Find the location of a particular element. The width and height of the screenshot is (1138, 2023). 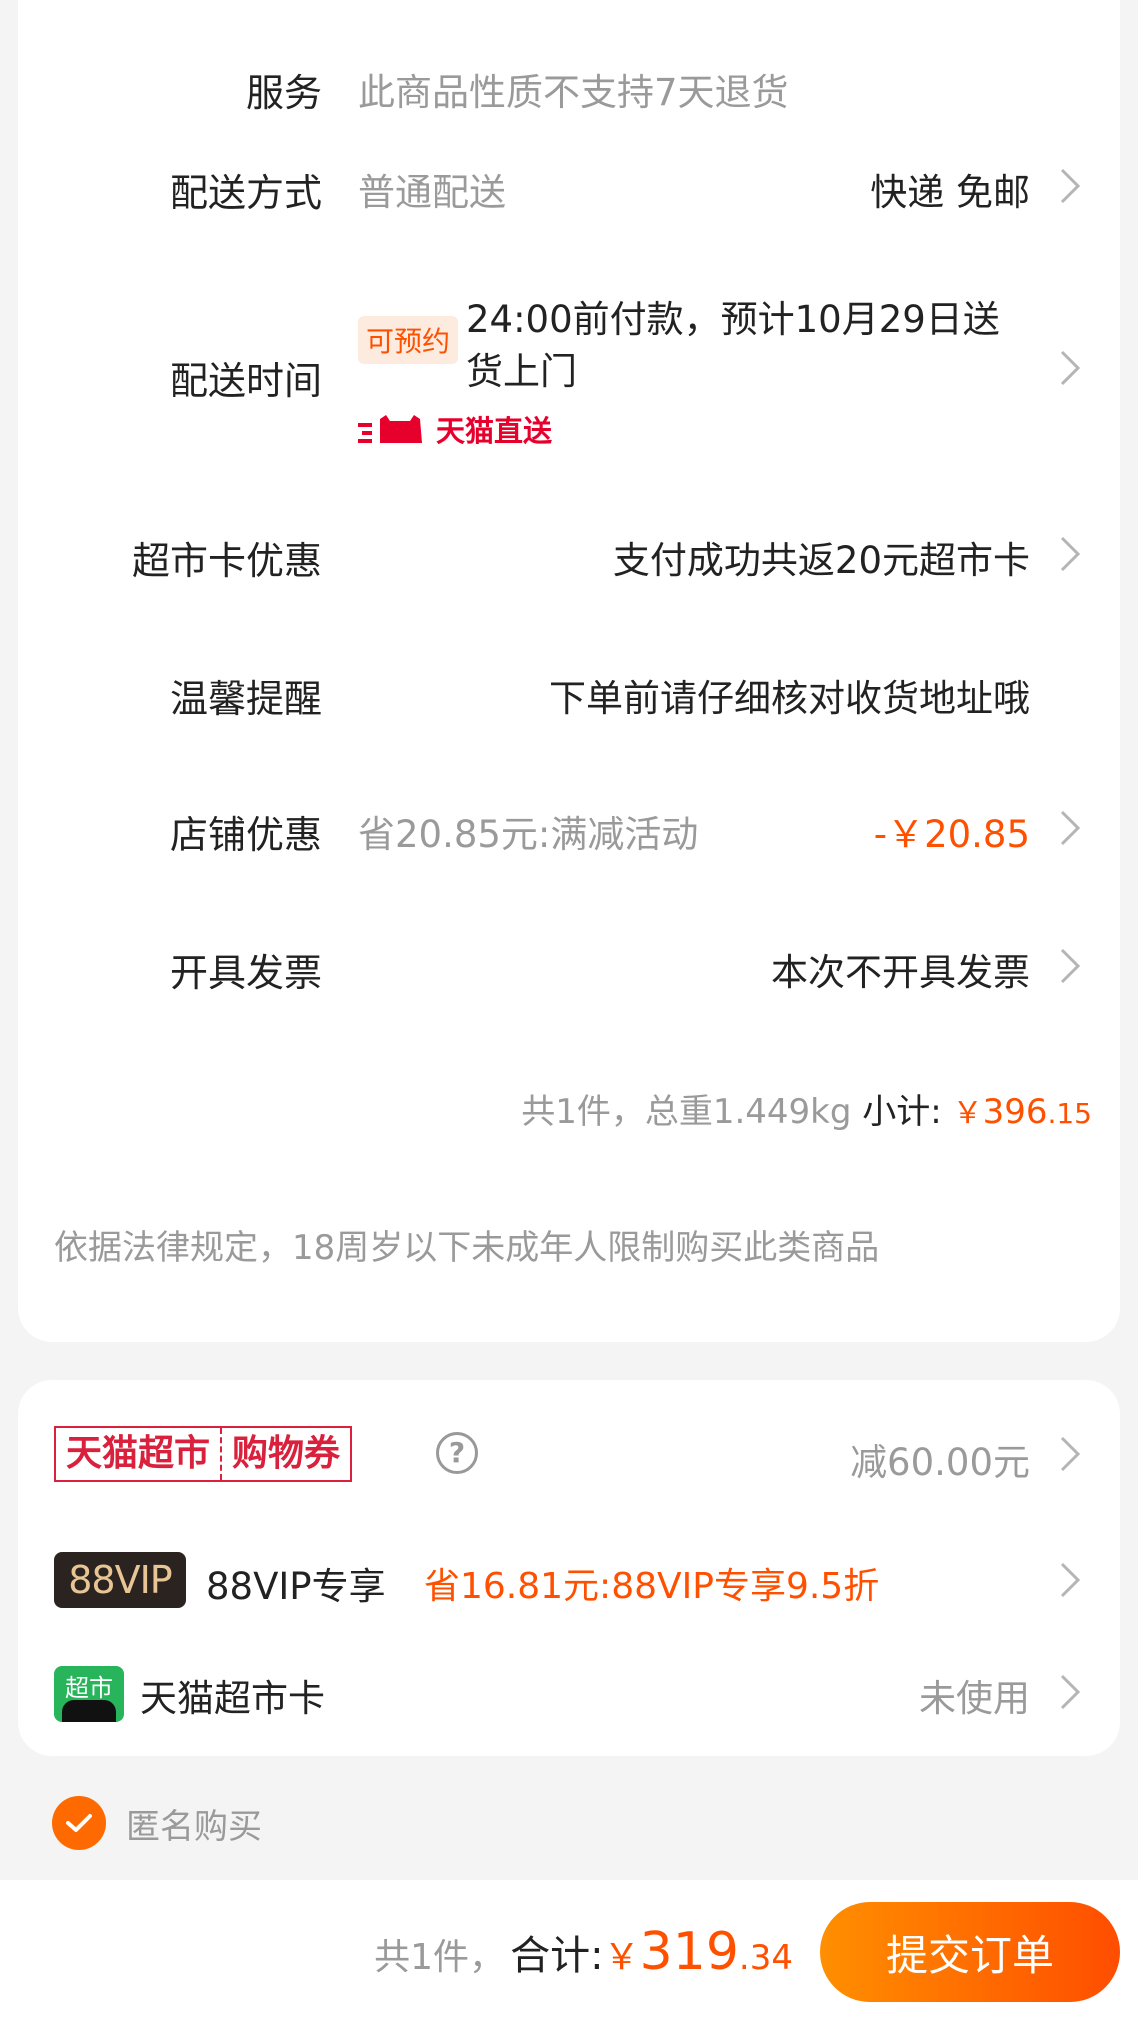

help-icon: ? is located at coordinates (457, 1453).